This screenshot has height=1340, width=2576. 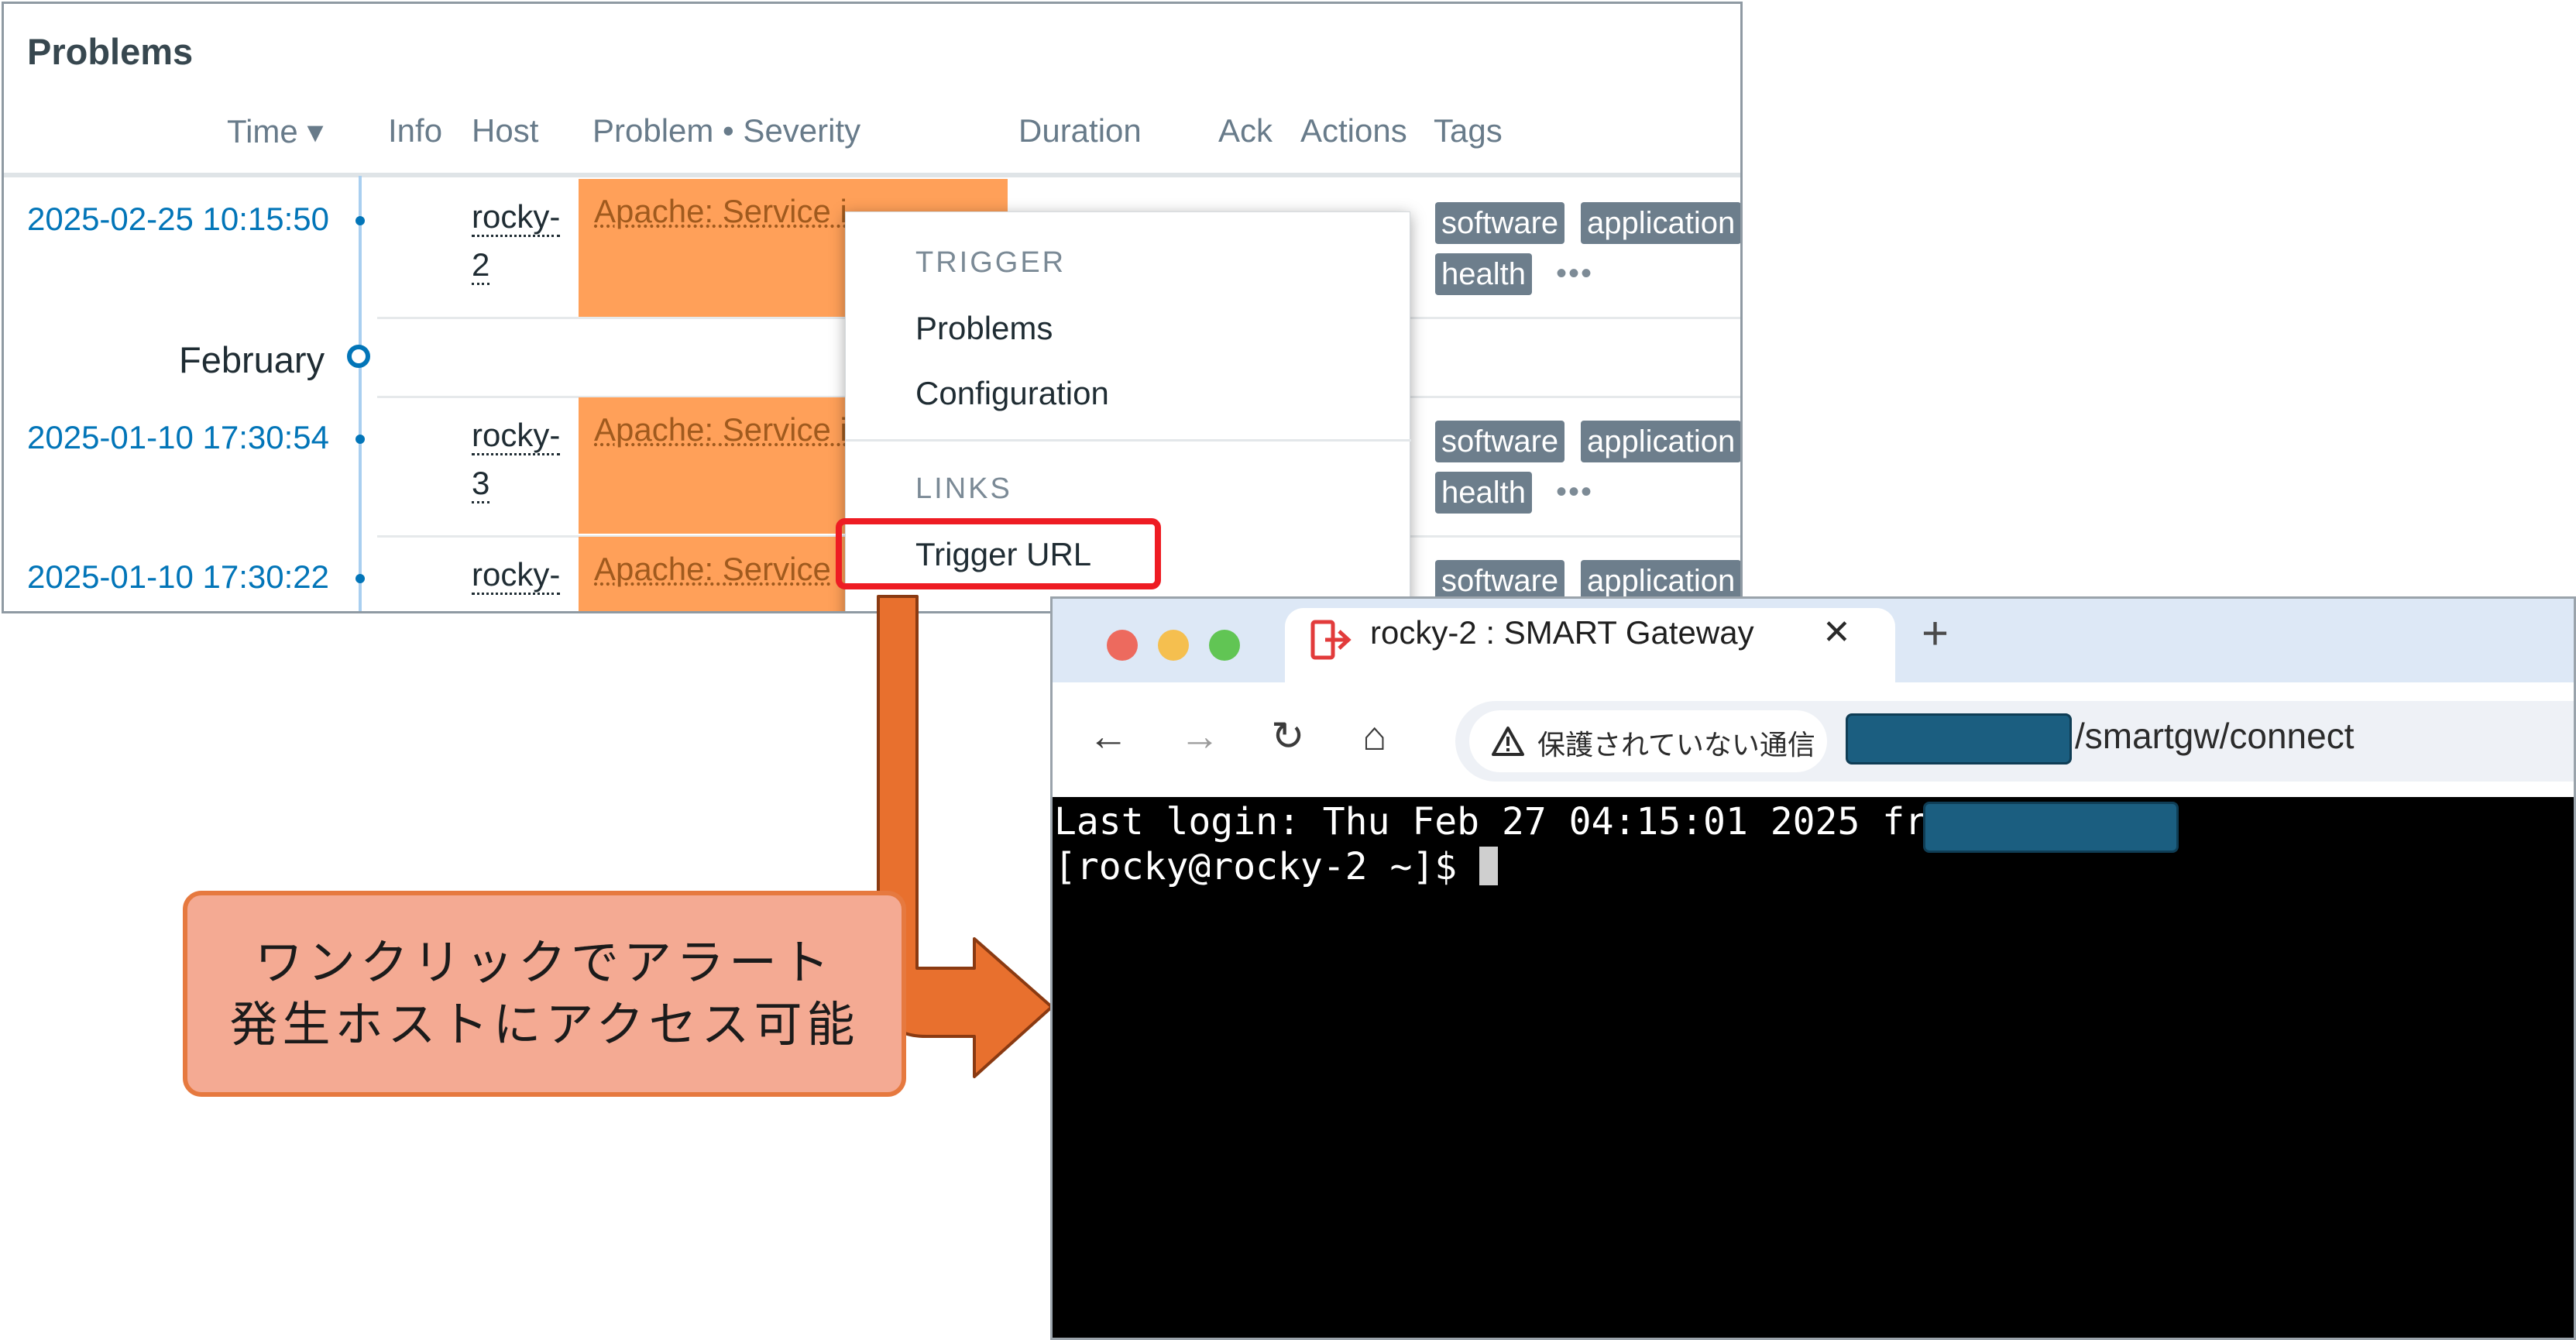 I want to click on callout-line-1: ワンクリックでアラート, so click(x=544, y=962).